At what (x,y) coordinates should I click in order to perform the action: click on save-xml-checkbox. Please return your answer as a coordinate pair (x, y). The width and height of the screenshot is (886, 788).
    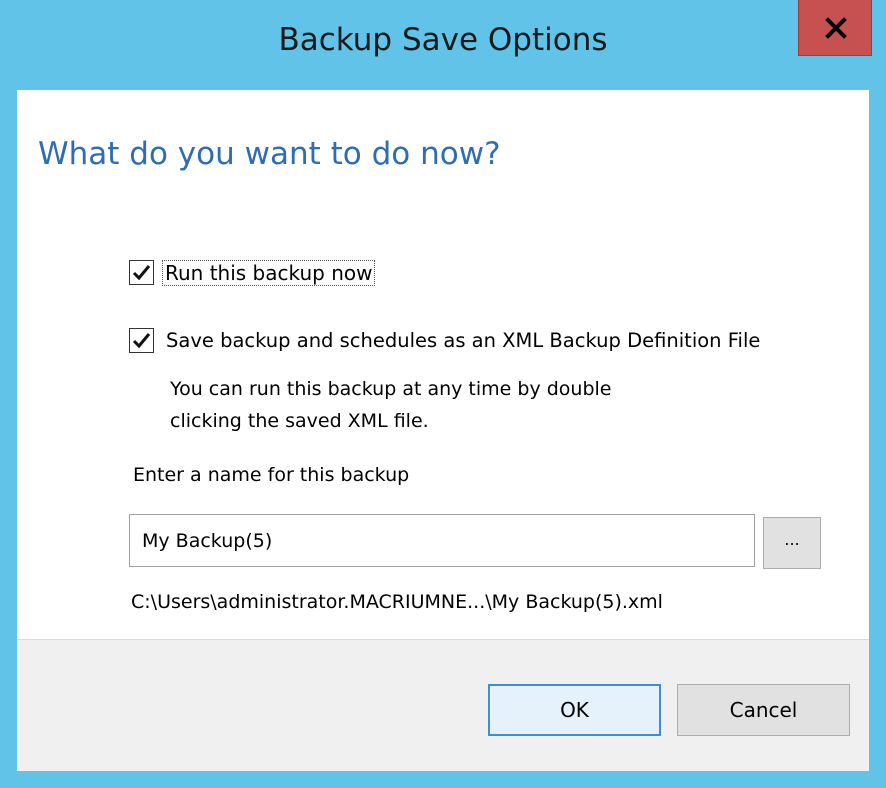
    Looking at the image, I should click on (141, 340).